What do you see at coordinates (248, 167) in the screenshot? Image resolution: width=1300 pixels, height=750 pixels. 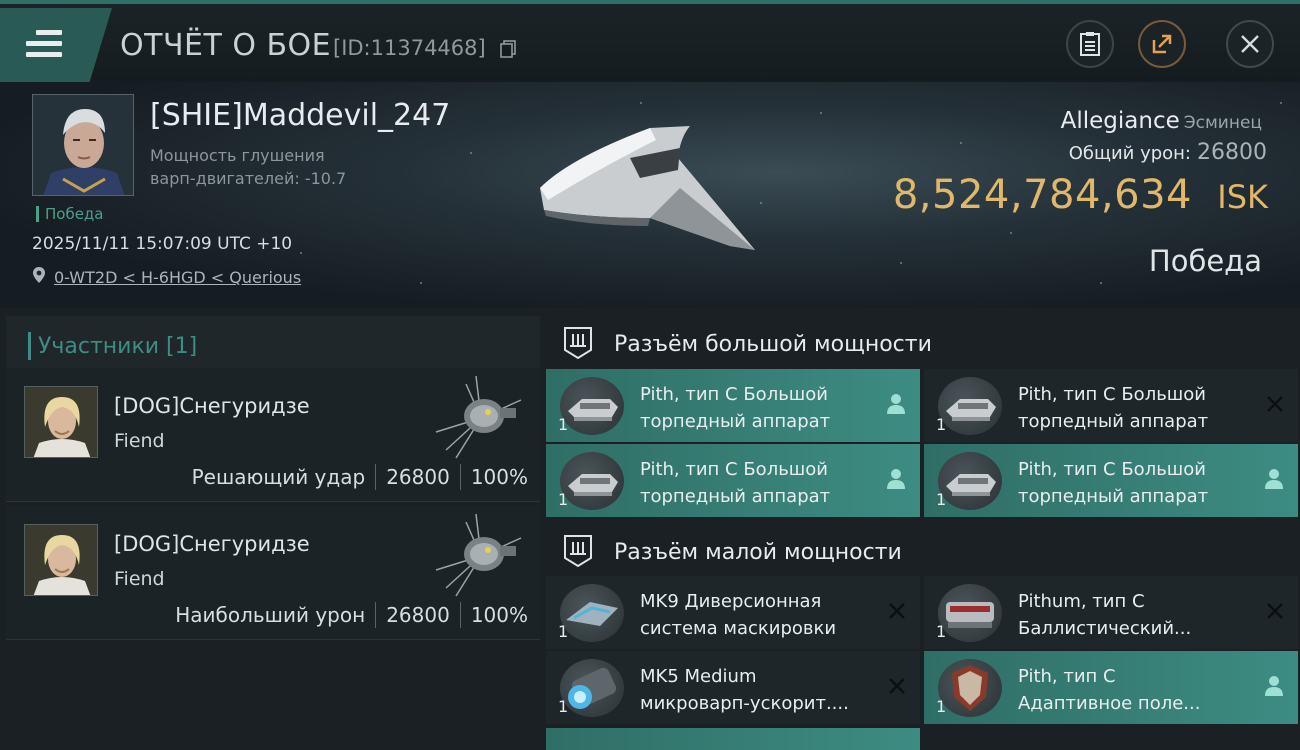 I see `warp-disruption-label: Мощность глушения варп-двигателей: -10.7` at bounding box center [248, 167].